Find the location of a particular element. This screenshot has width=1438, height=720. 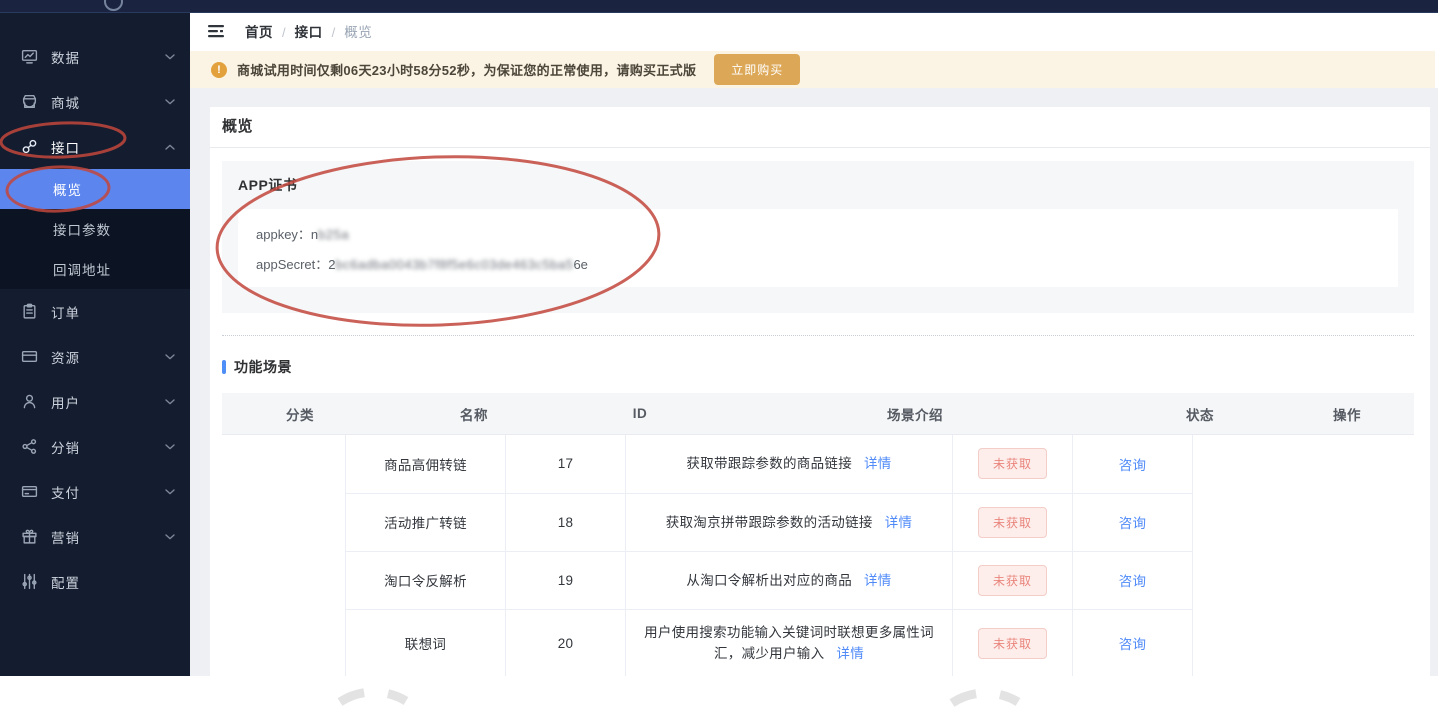

sidebar-subitem-active: 概览 is located at coordinates (95, 189).